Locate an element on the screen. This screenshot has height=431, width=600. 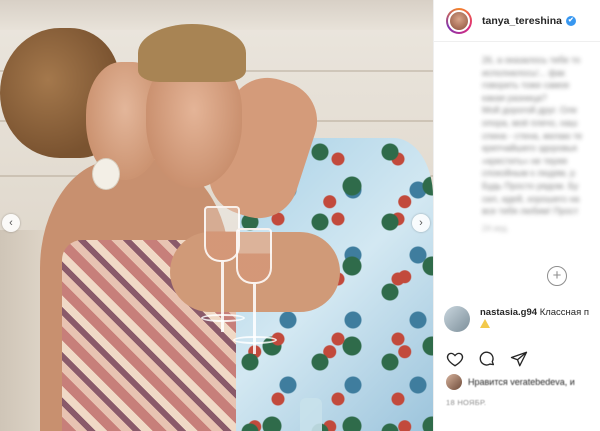
avatar-image is located at coordinates (459, 20).